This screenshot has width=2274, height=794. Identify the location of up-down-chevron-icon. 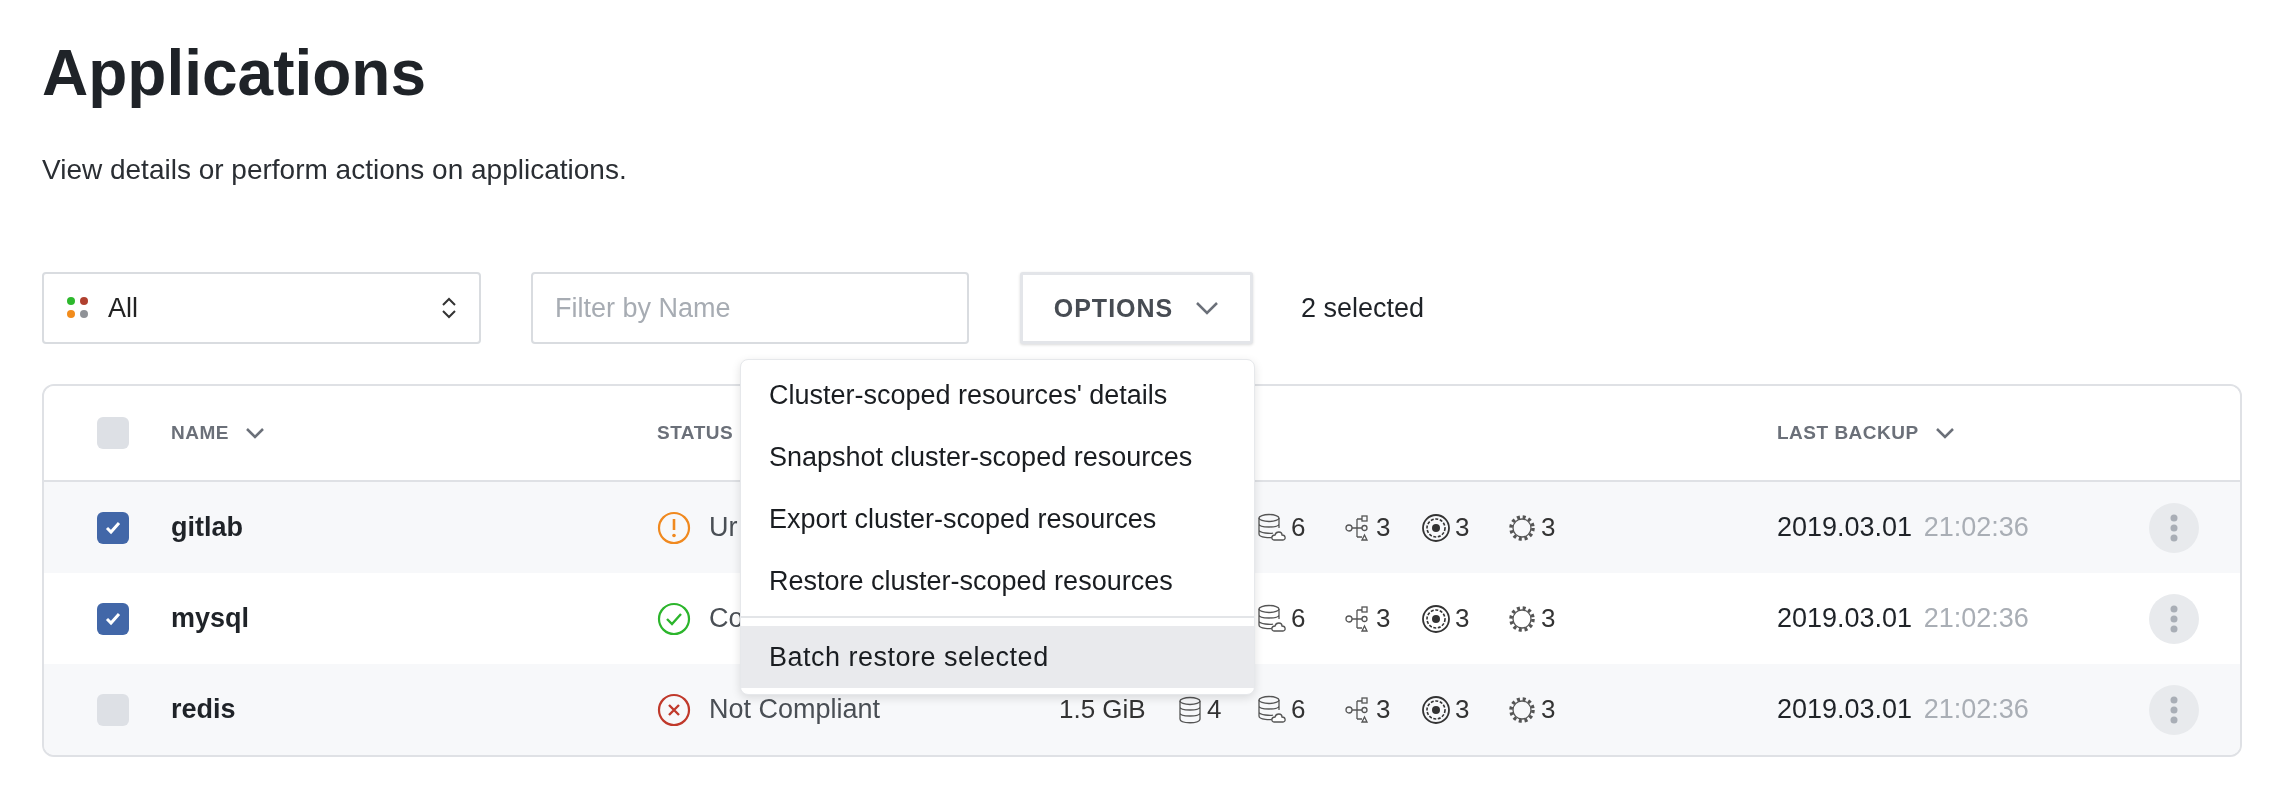
(449, 308).